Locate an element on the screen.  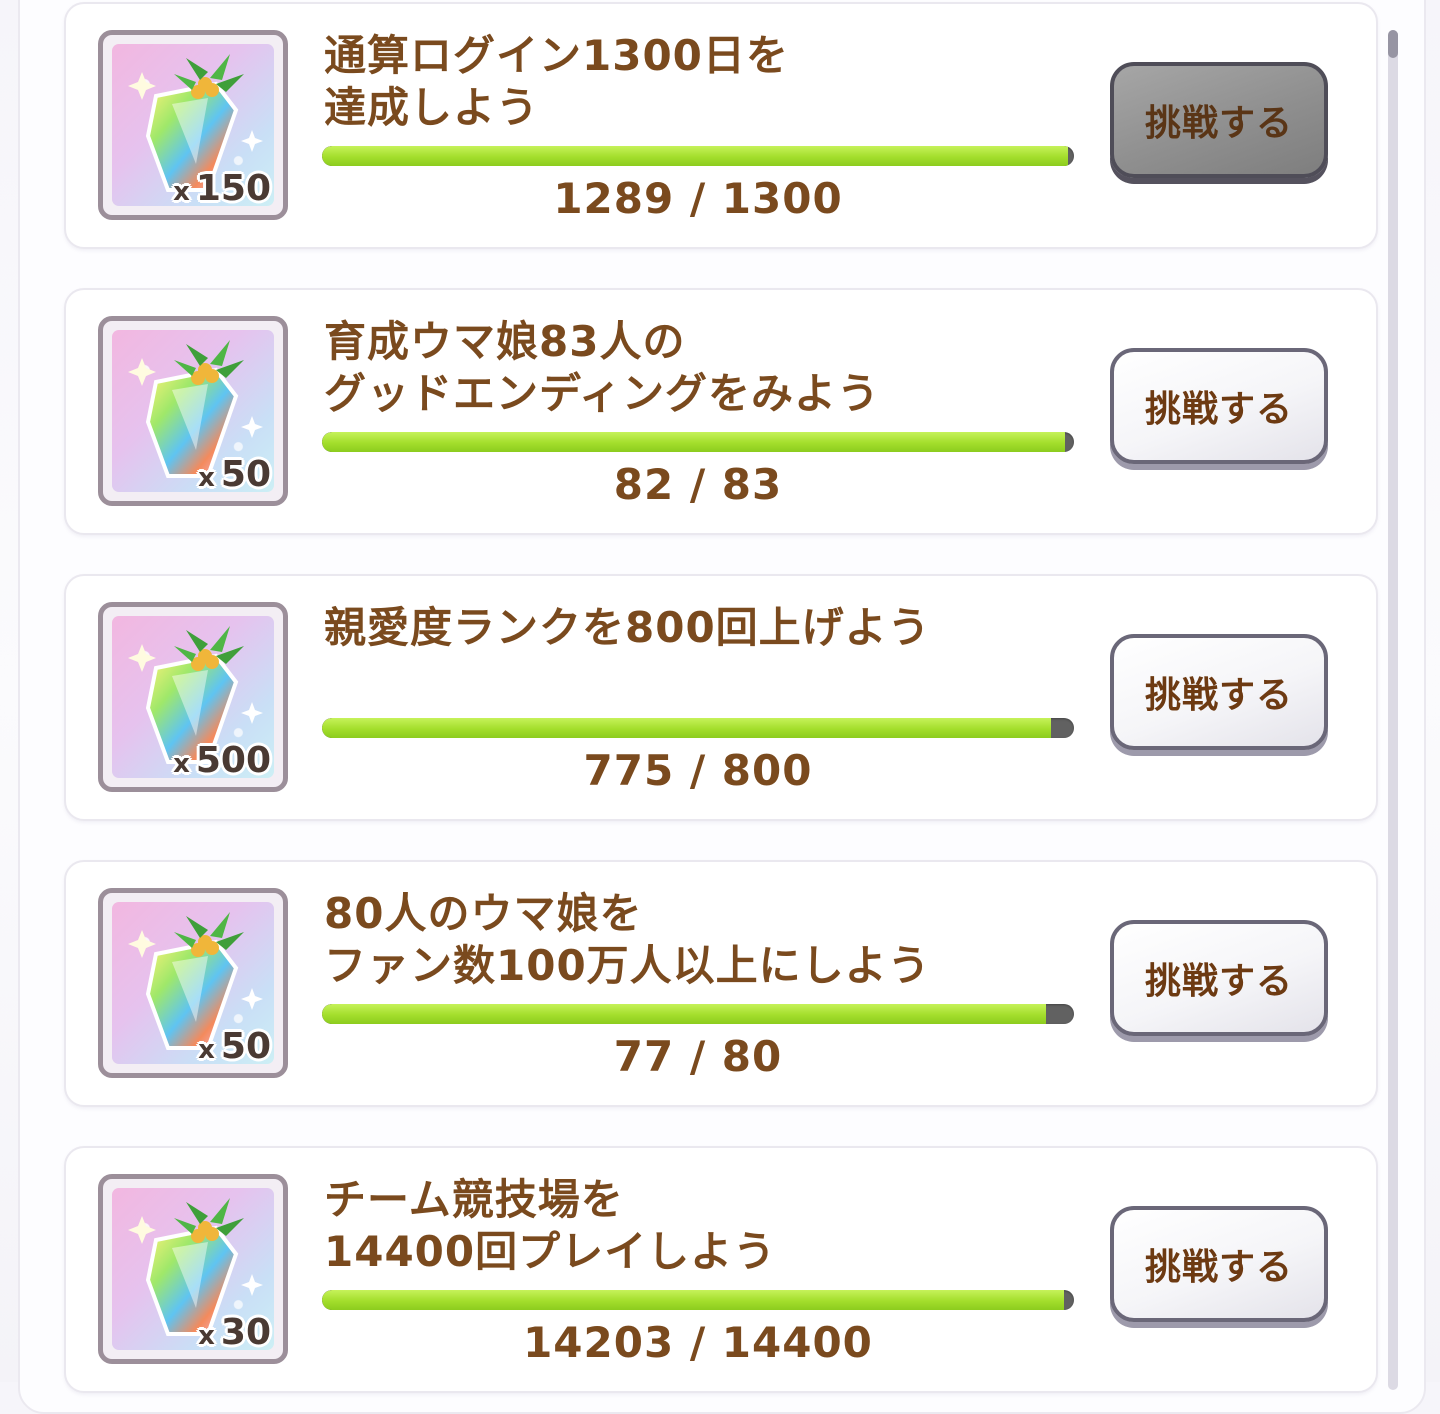
reward-quantity: x 30 is located at coordinates (234, 1333).